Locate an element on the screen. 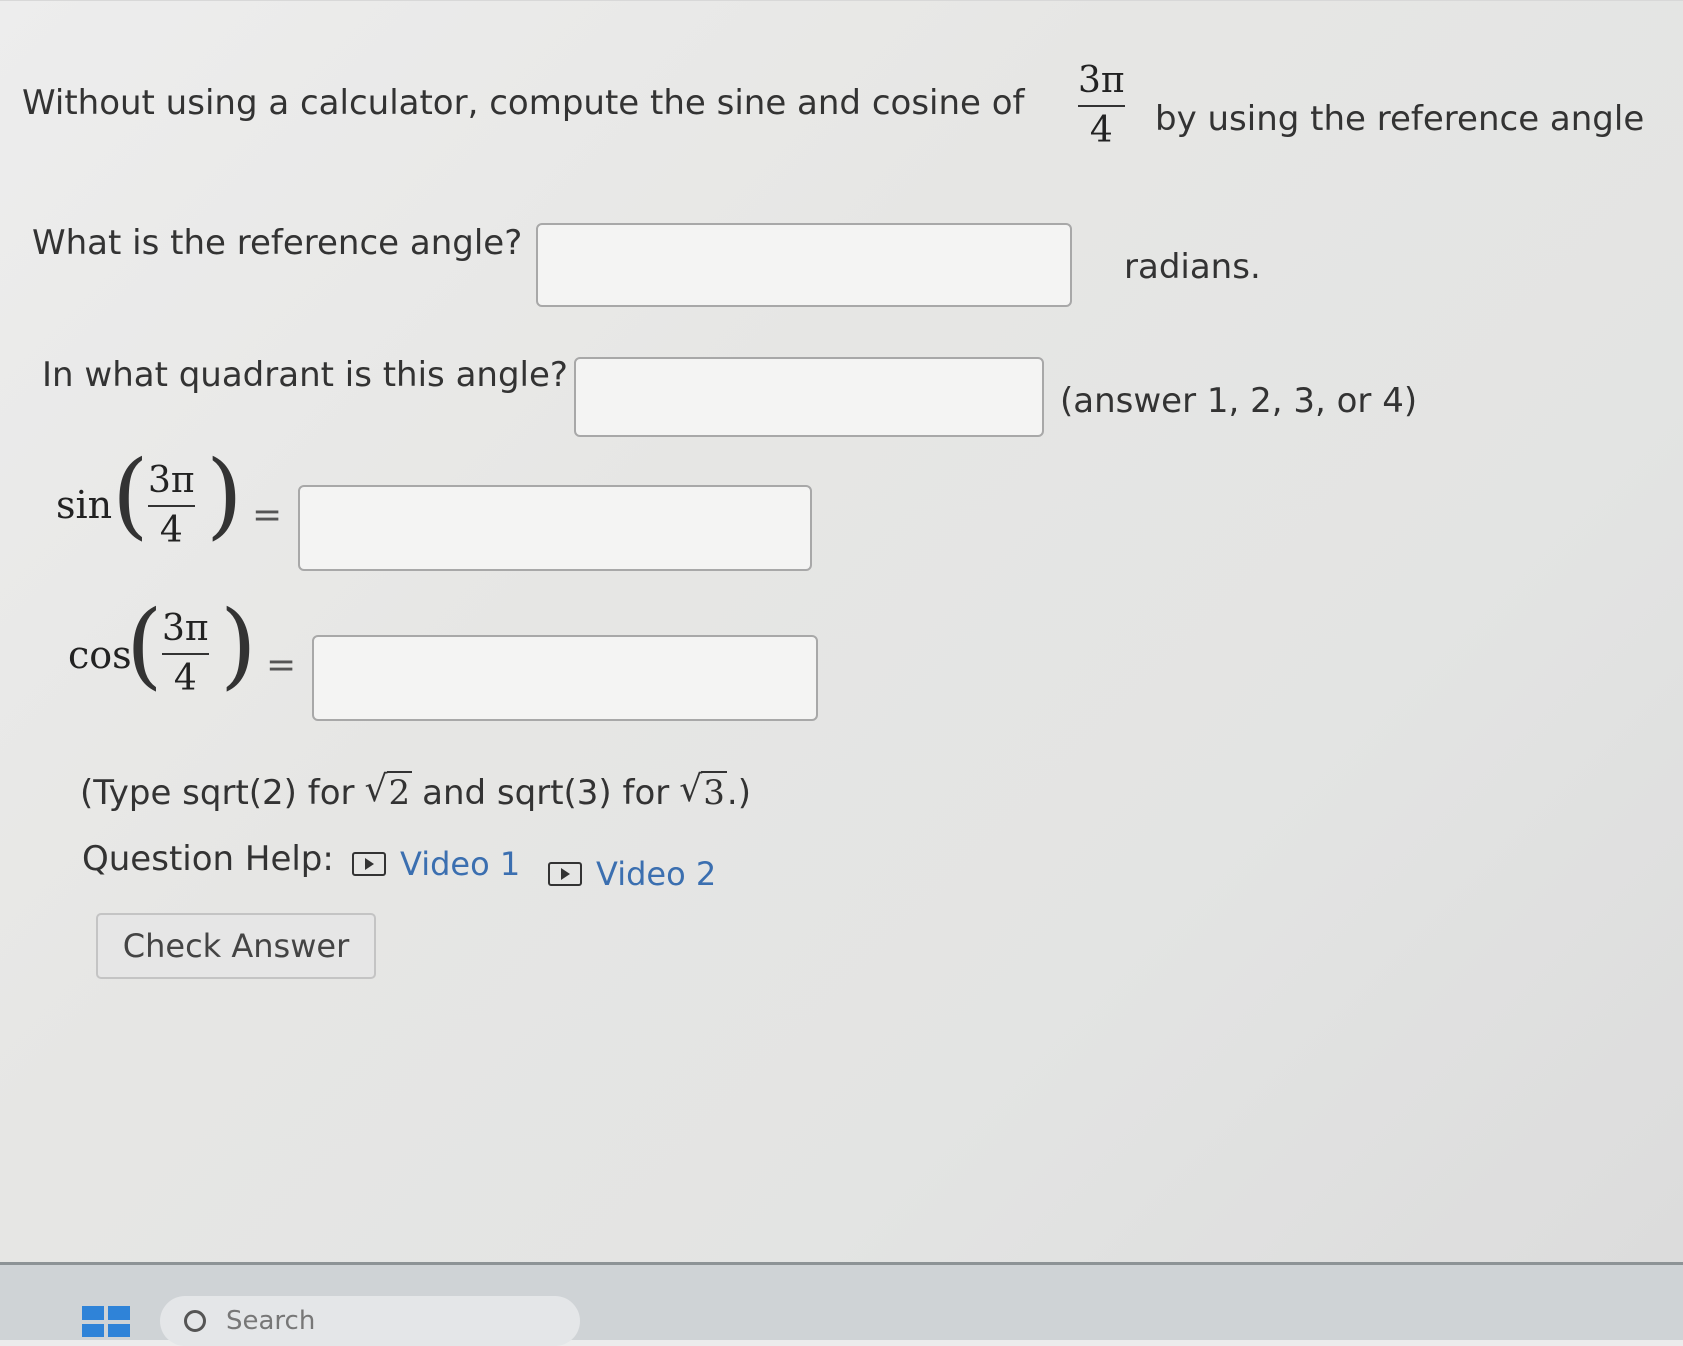  sin-answer-input is located at coordinates (555, 528).